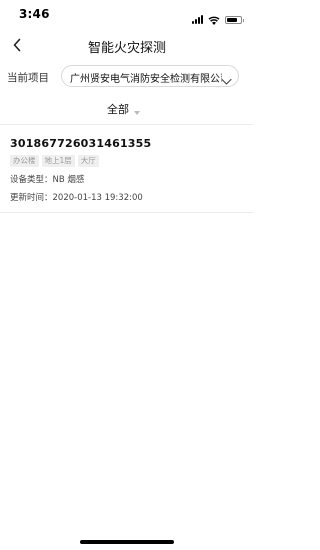  Describe the element at coordinates (226, 78) in the screenshot. I see `chevron-down-icon` at that location.